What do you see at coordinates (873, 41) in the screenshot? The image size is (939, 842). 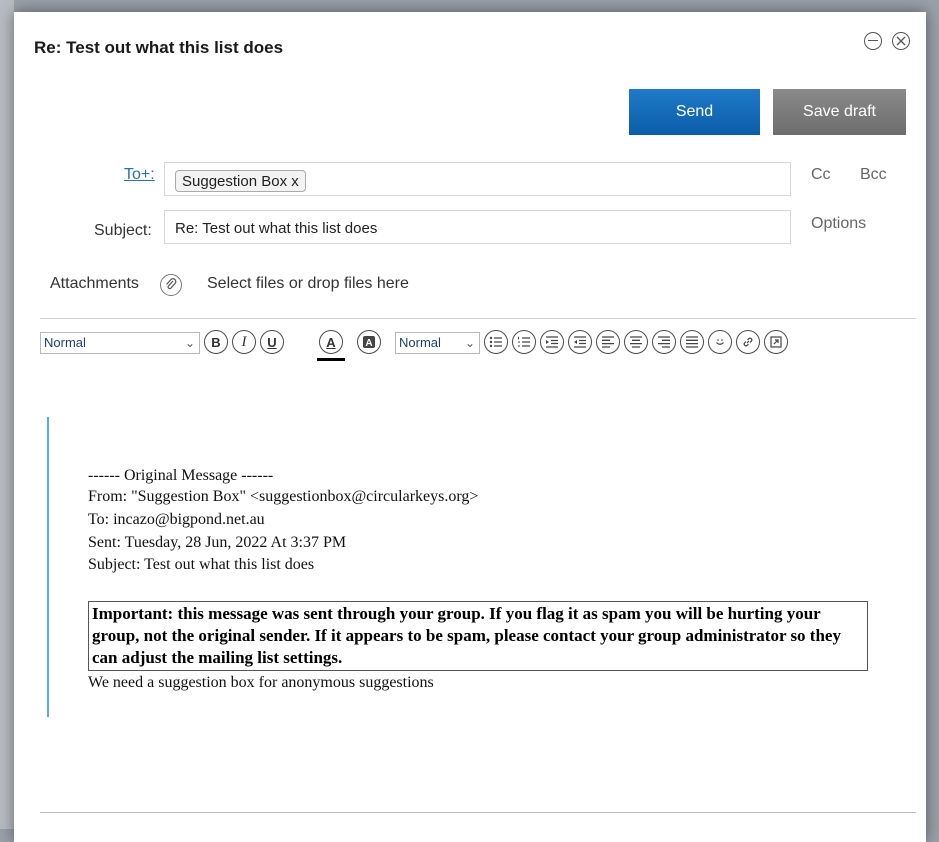 I see `minimize-icon` at bounding box center [873, 41].